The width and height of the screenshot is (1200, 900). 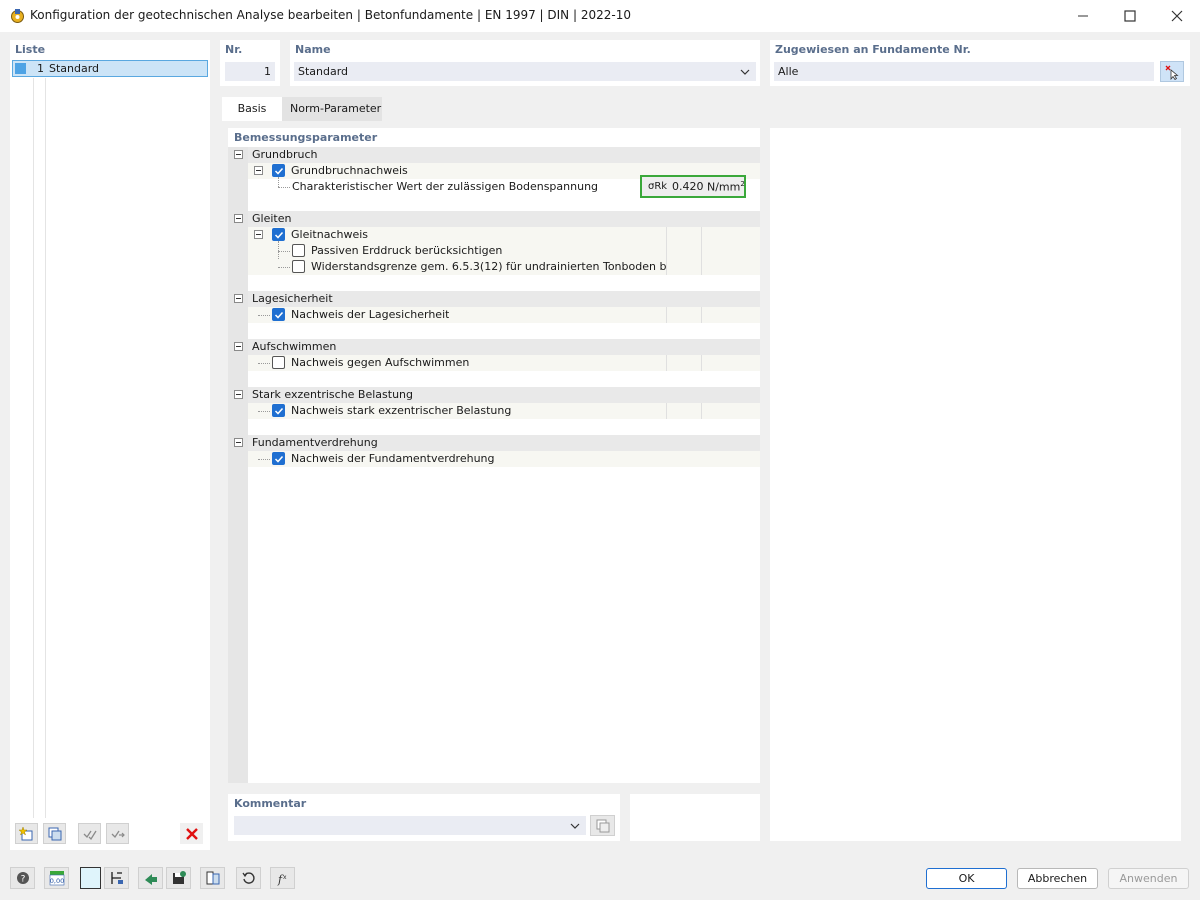 I want to click on resistance-limit-checkbox, so click(x=298, y=266).